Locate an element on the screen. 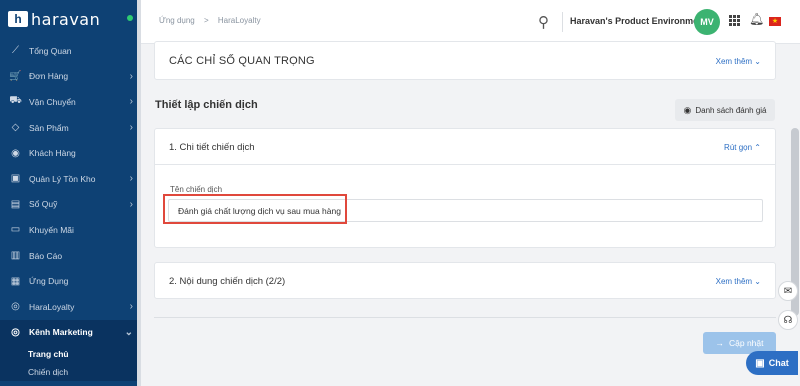 The height and width of the screenshot is (386, 800). bell-icon: 🔔︎ is located at coordinates (756, 19).